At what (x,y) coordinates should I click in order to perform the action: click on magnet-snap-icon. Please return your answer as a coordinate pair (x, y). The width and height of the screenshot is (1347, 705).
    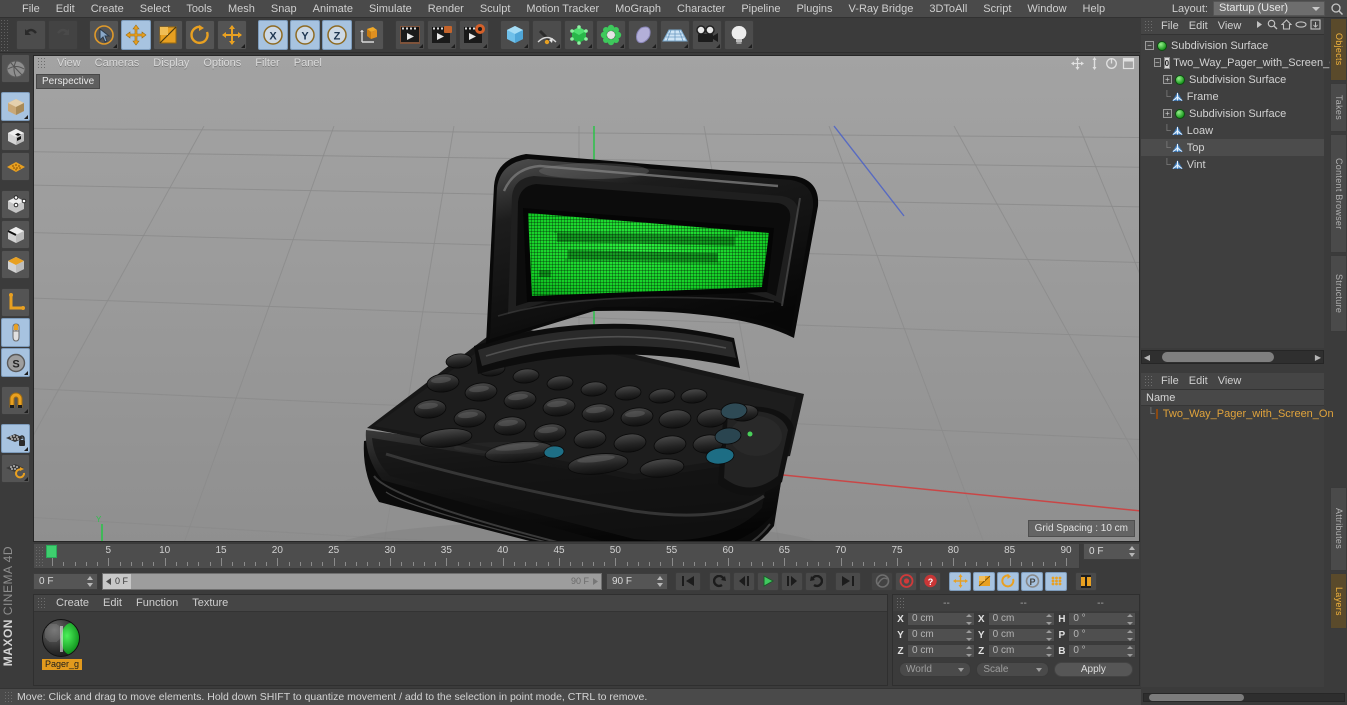
    Looking at the image, I should click on (15, 400).